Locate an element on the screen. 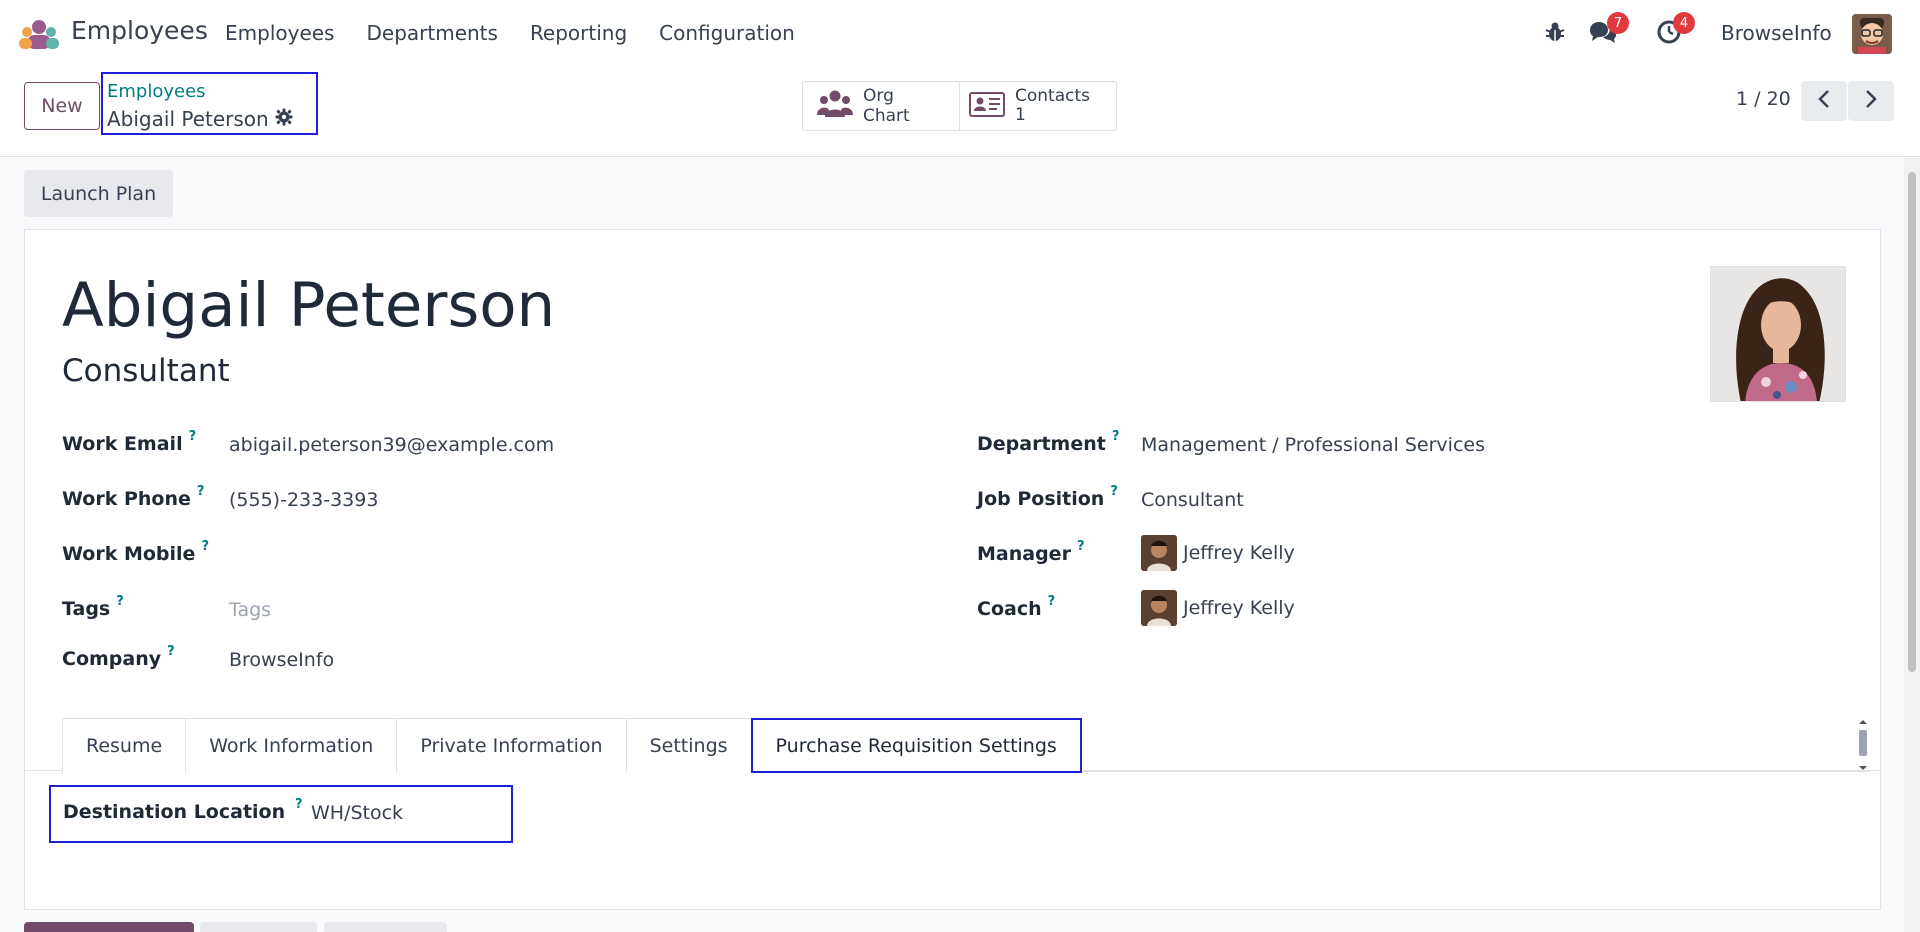  manager-name: Jeffrey Kelly is located at coordinates (1239, 553).